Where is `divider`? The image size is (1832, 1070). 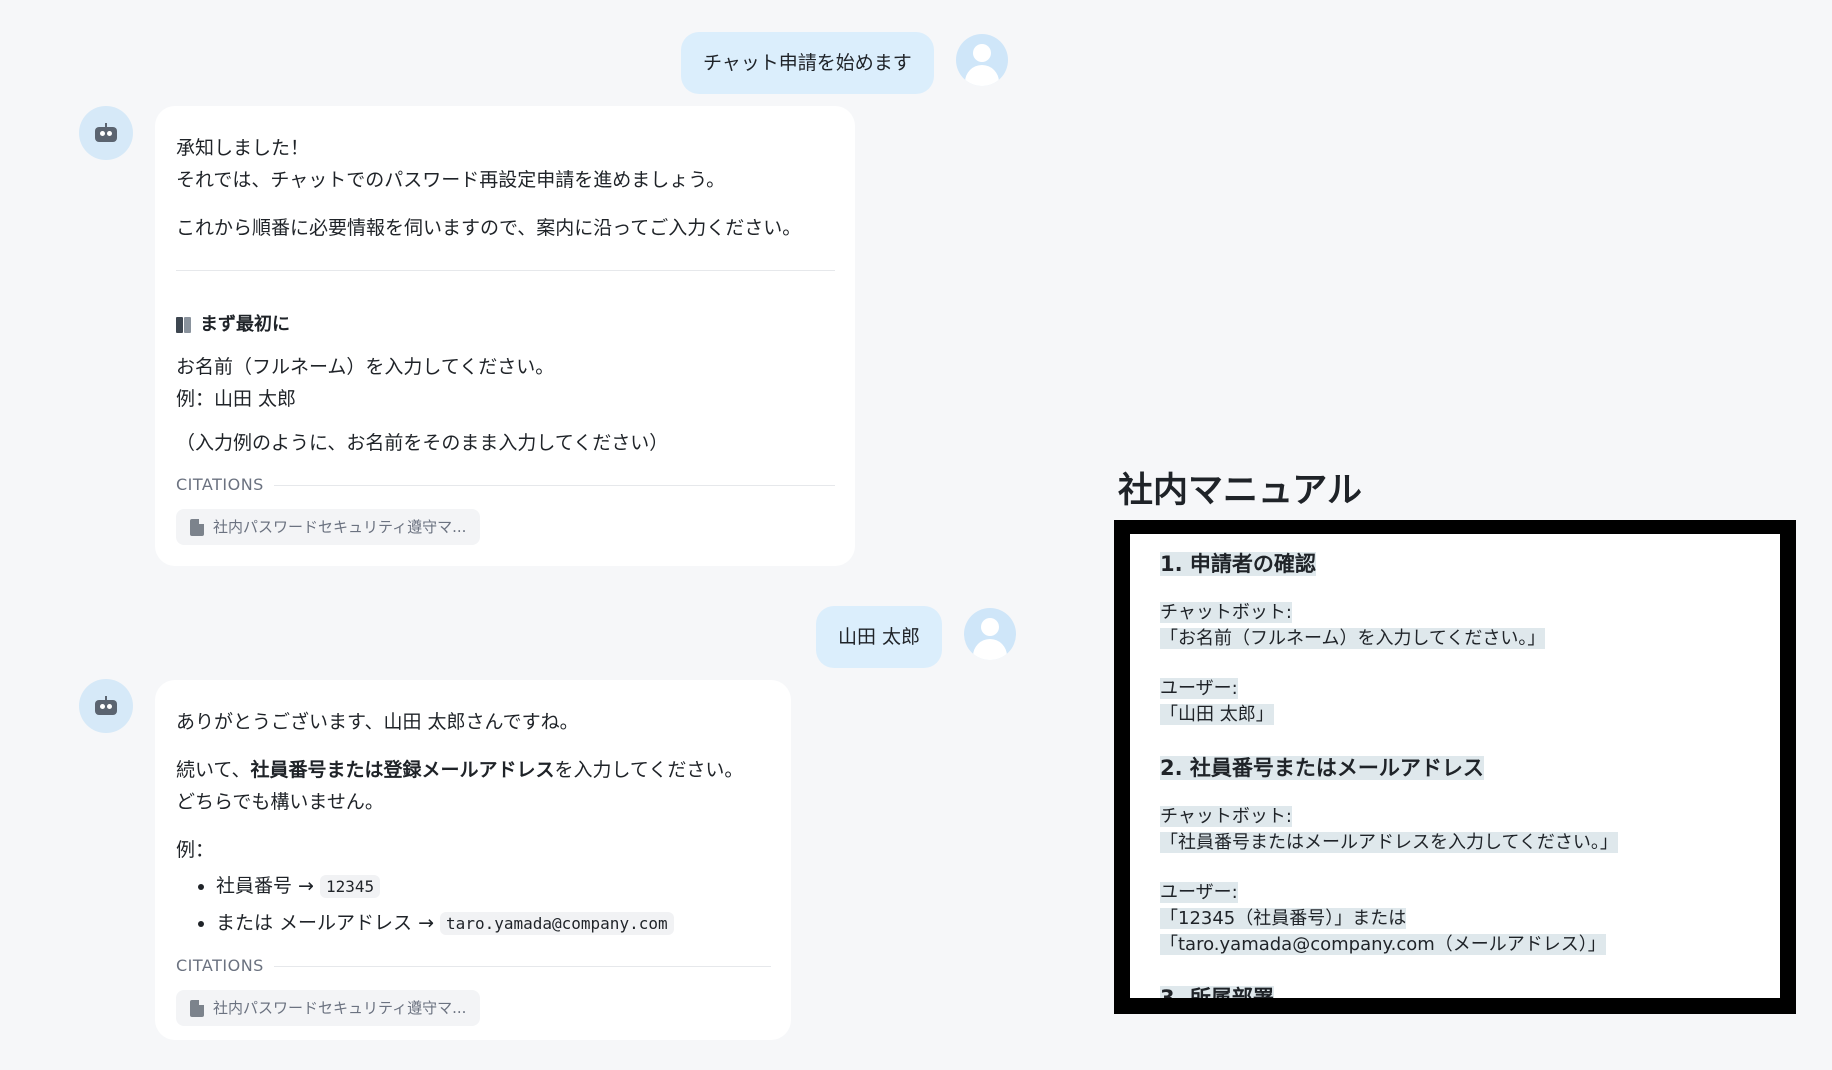
divider is located at coordinates (505, 270).